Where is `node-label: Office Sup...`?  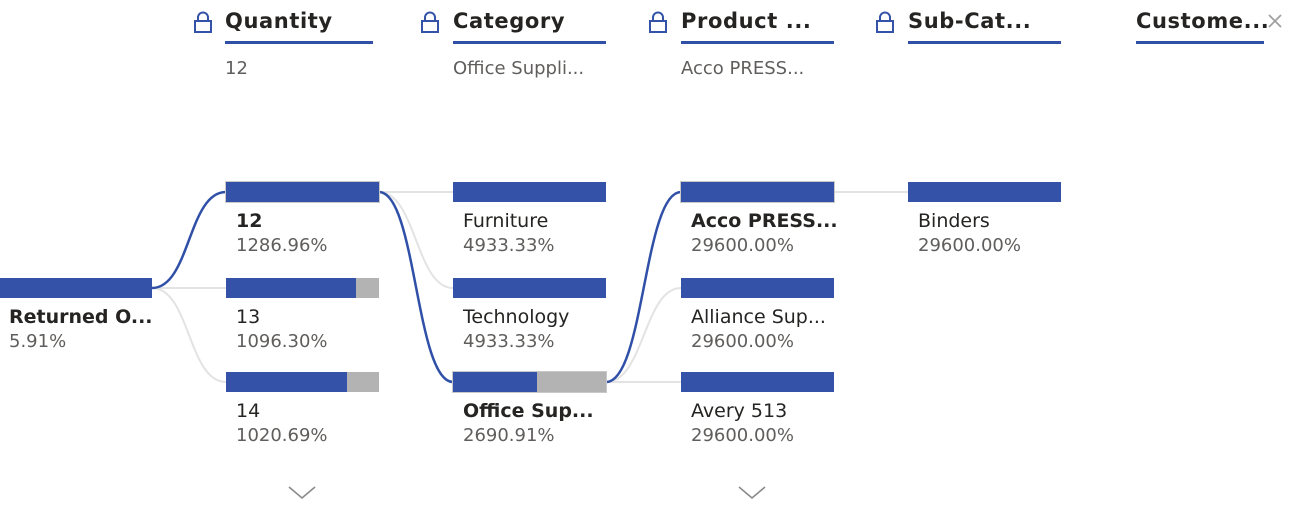 node-label: Office Sup... is located at coordinates (528, 411).